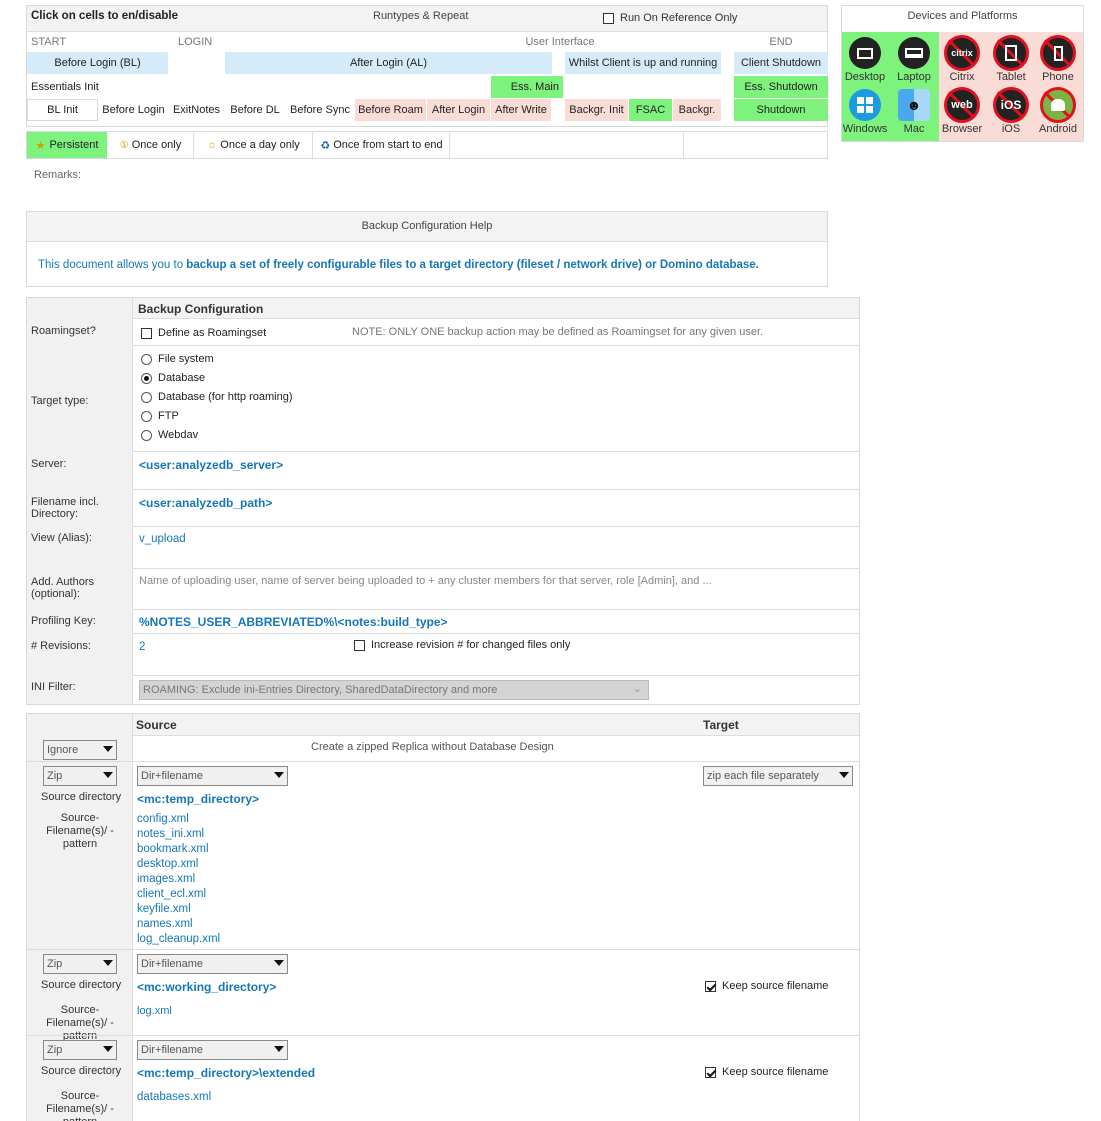 This screenshot has width=1101, height=1121. Describe the element at coordinates (421, 16) in the screenshot. I see `runtypes-title: Runtypes & Repeat` at that location.